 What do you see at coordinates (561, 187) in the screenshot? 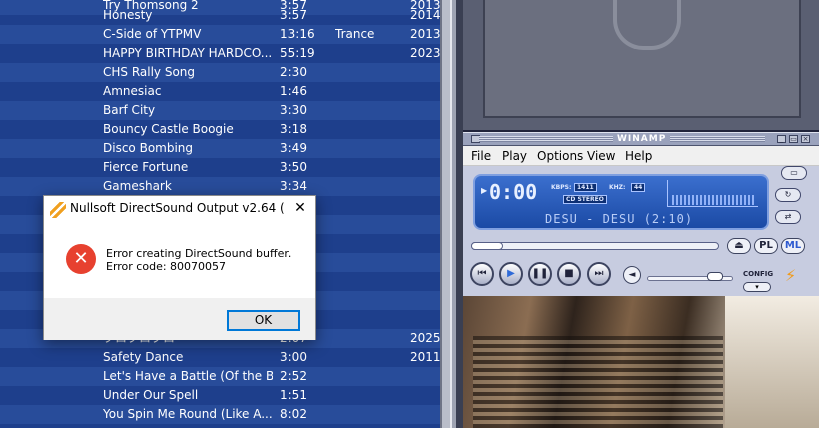
I see `kbps-label: KBPS:` at bounding box center [561, 187].